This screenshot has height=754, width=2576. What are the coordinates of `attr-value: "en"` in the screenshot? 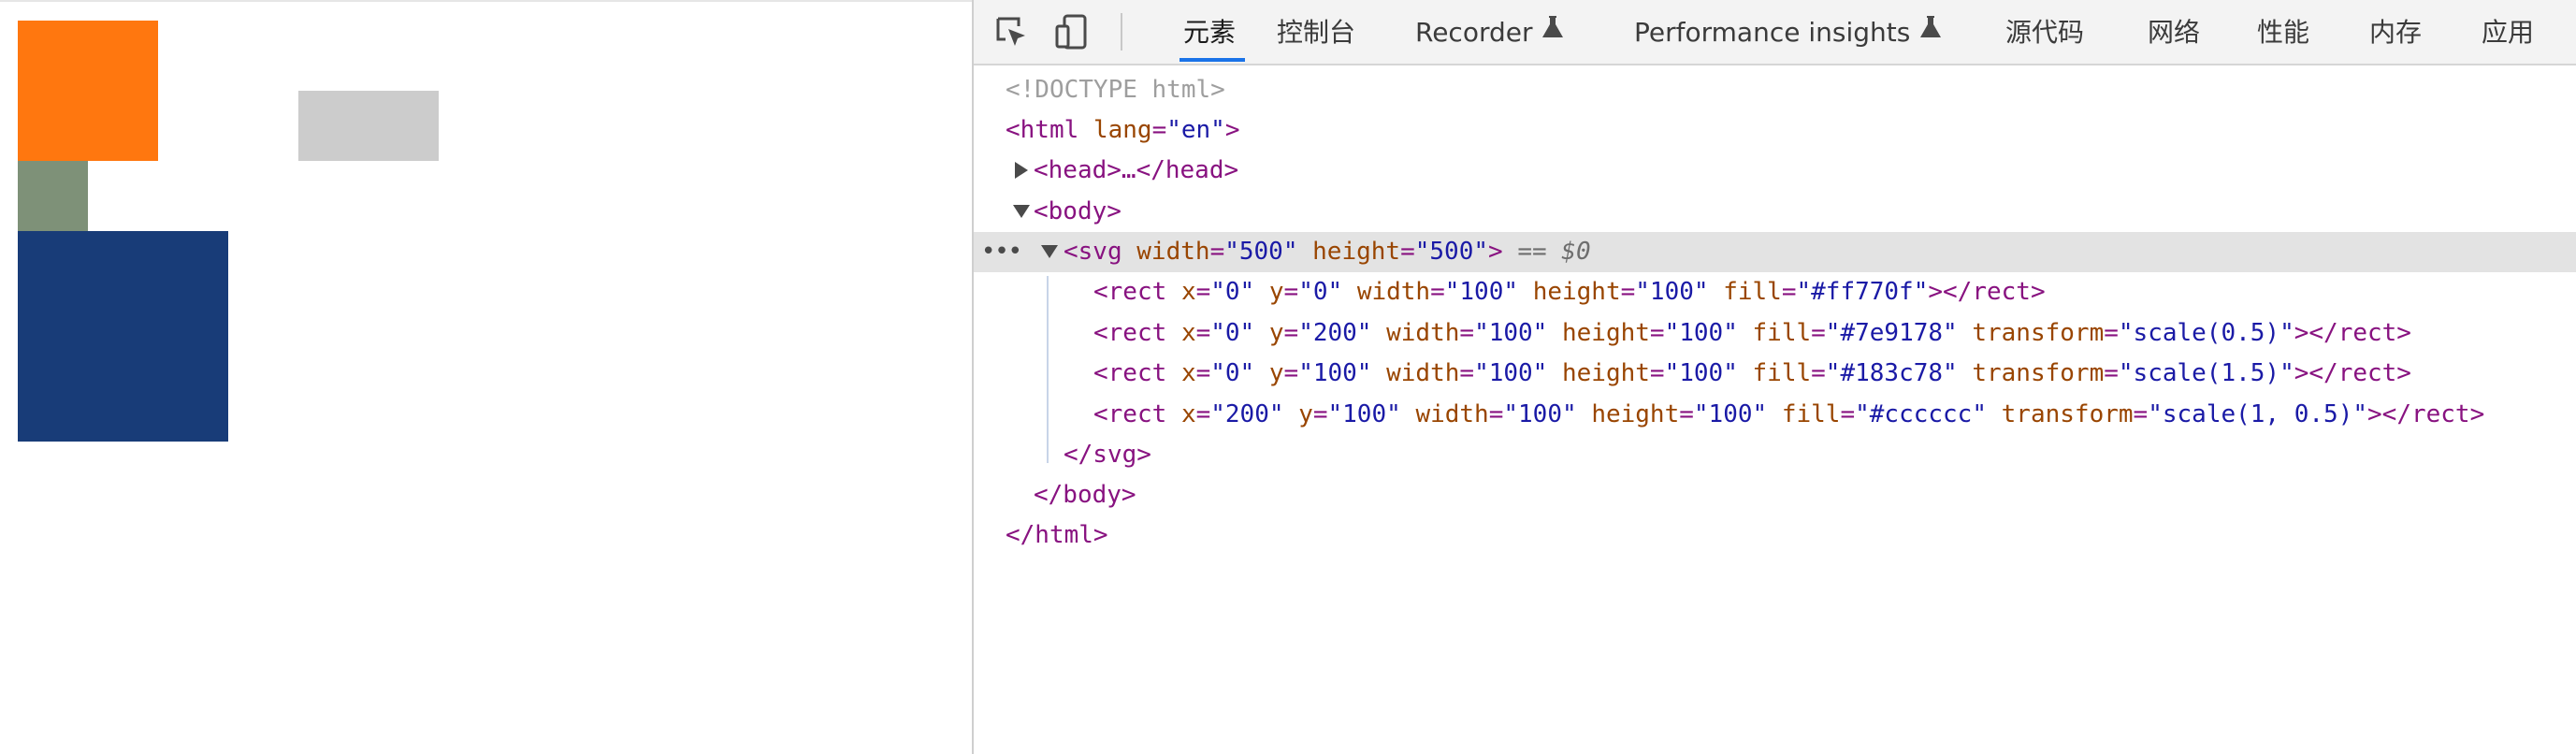 It's located at (1195, 130).